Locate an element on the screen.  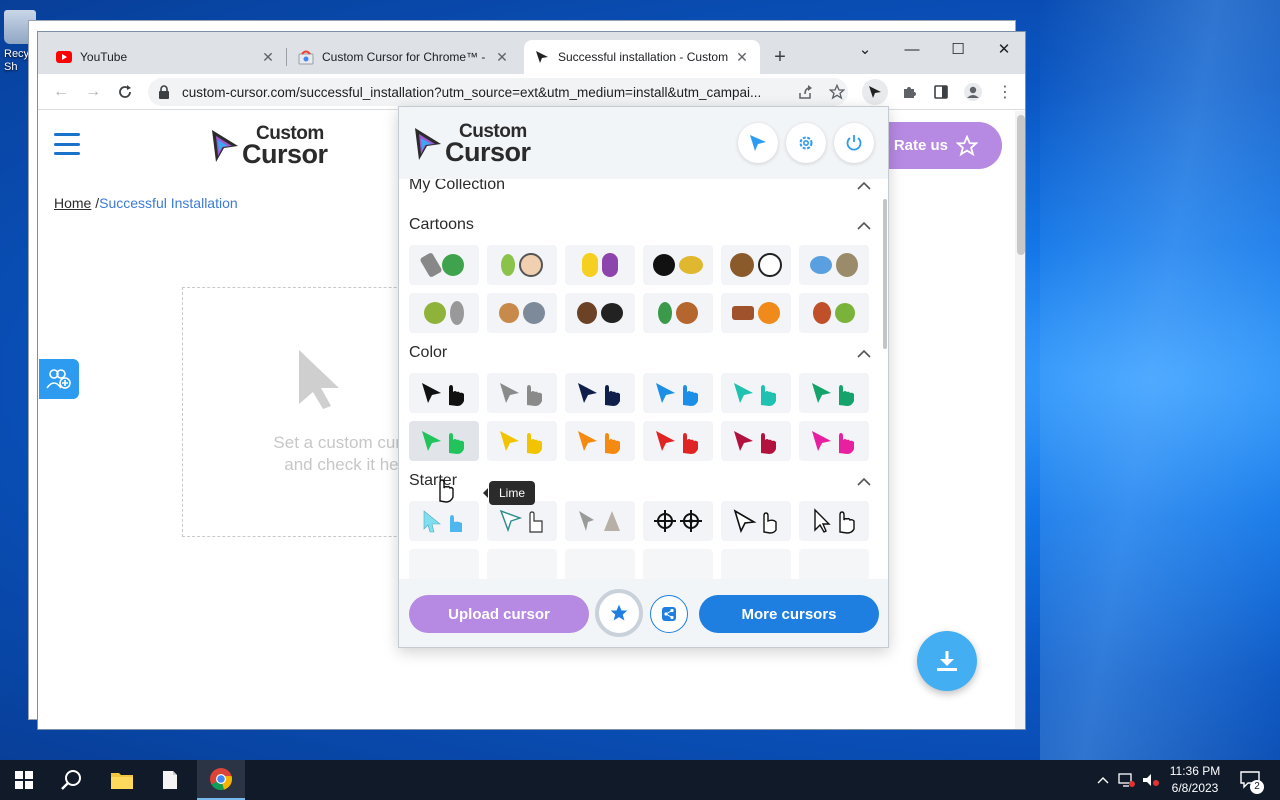
section-my-collection: My Collection is located at coordinates (457, 186).